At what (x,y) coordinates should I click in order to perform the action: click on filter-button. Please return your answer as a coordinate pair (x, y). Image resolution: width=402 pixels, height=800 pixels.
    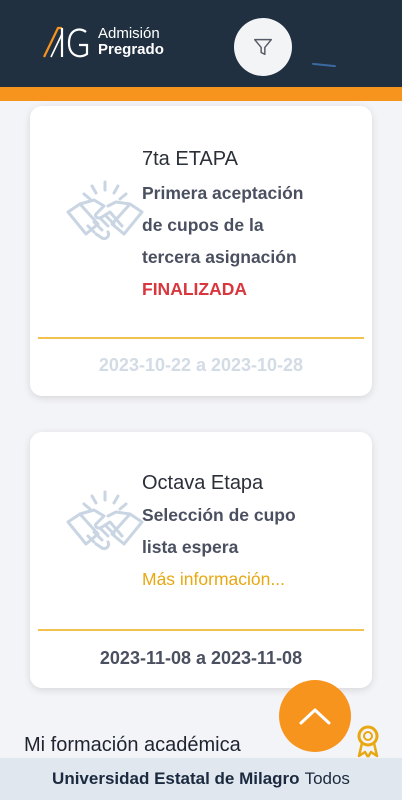
    Looking at the image, I should click on (263, 47).